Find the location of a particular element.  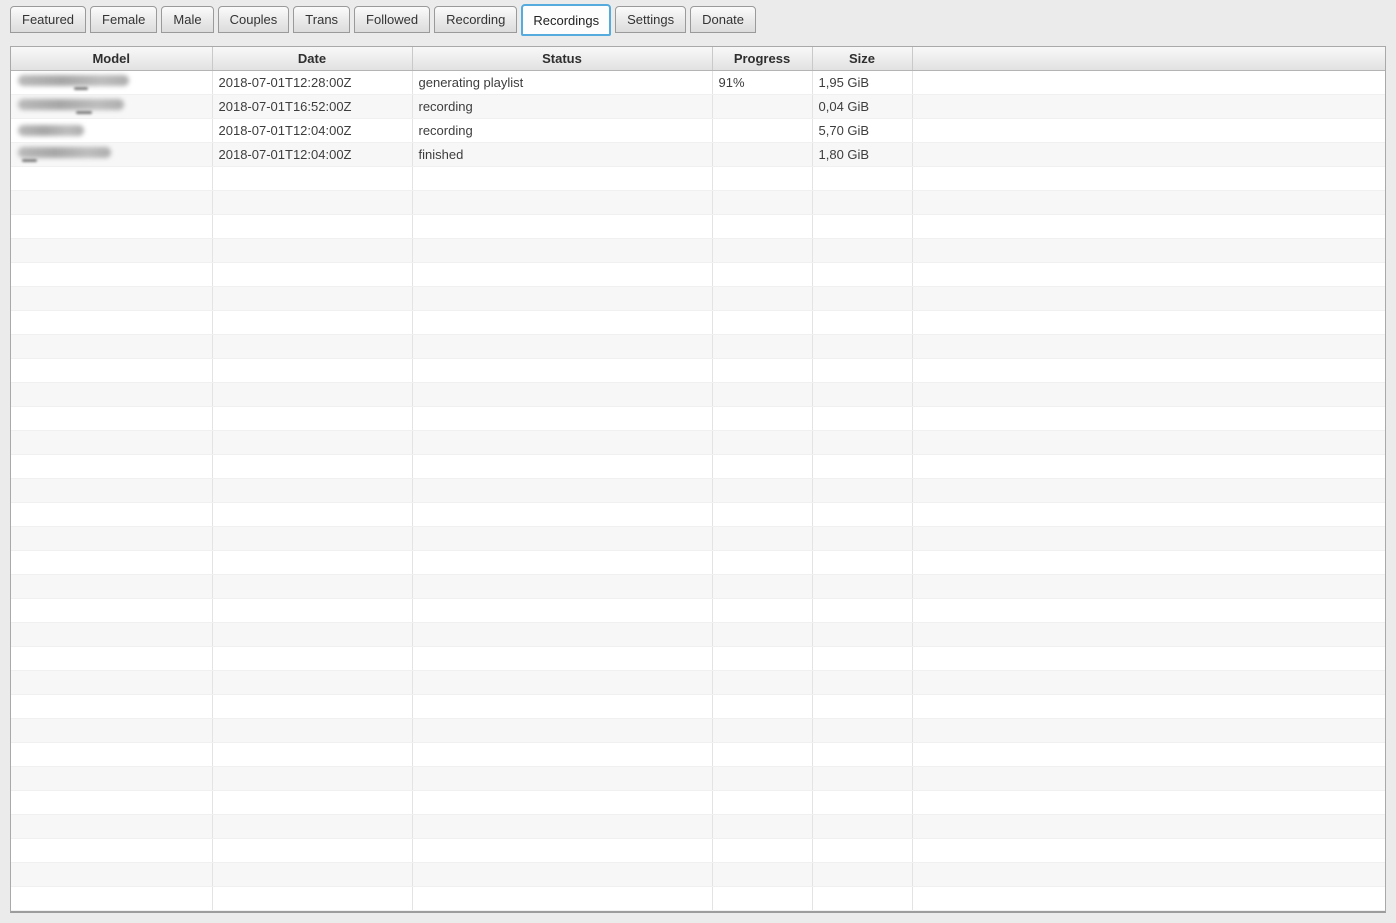

tab-label: Recording is located at coordinates (476, 19).